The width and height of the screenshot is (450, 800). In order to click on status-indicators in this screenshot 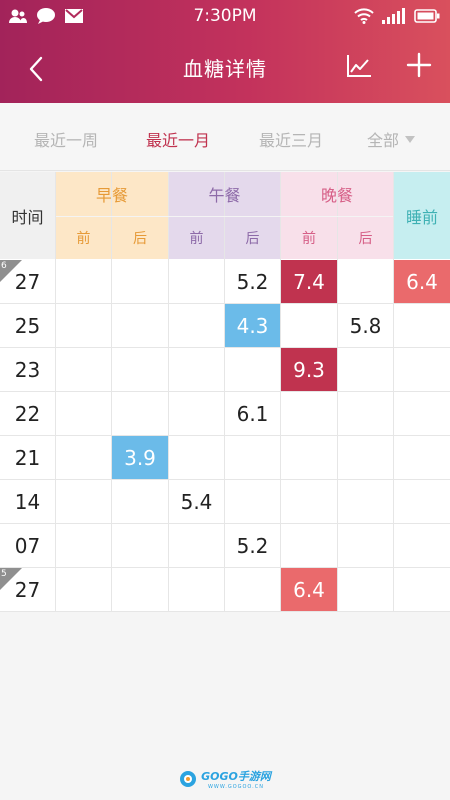, I will do `click(397, 16)`.